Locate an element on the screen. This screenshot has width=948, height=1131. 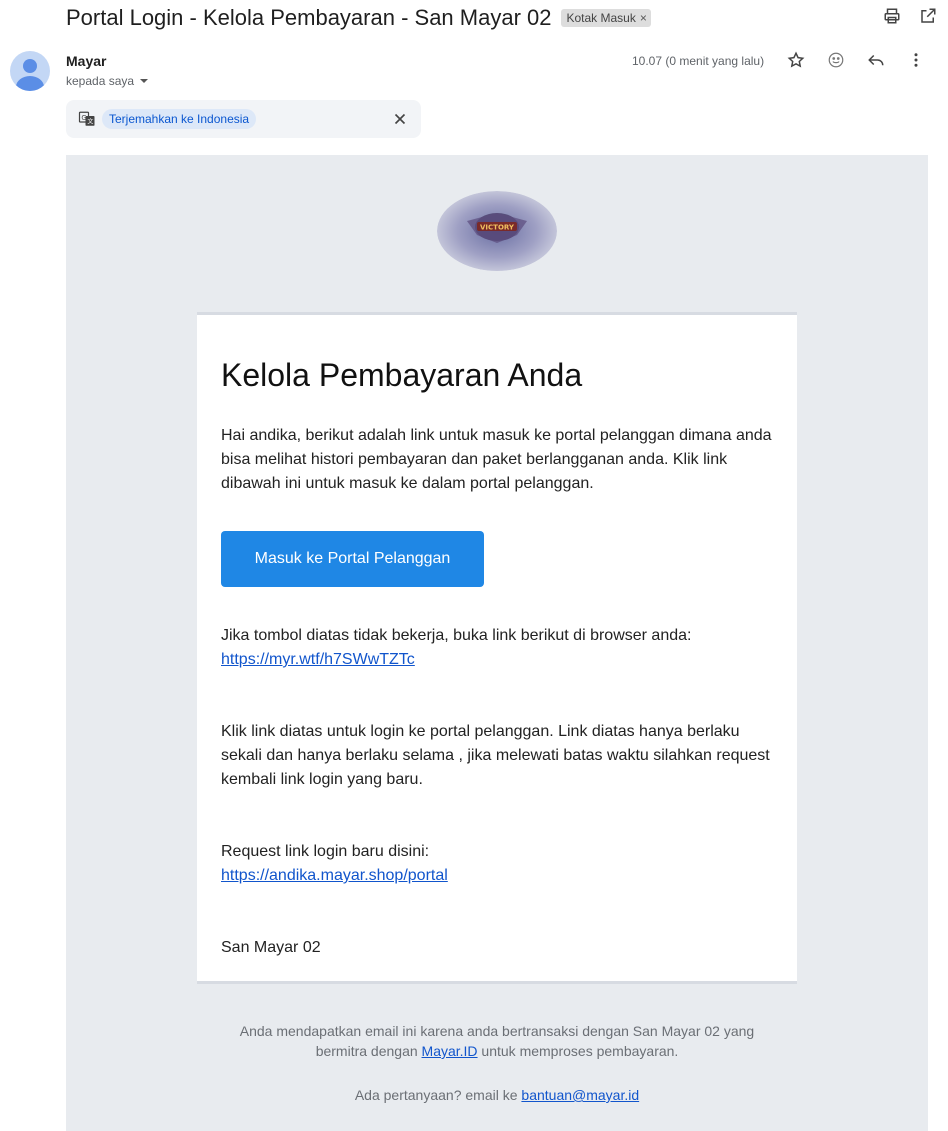
star-icon is located at coordinates (796, 60).